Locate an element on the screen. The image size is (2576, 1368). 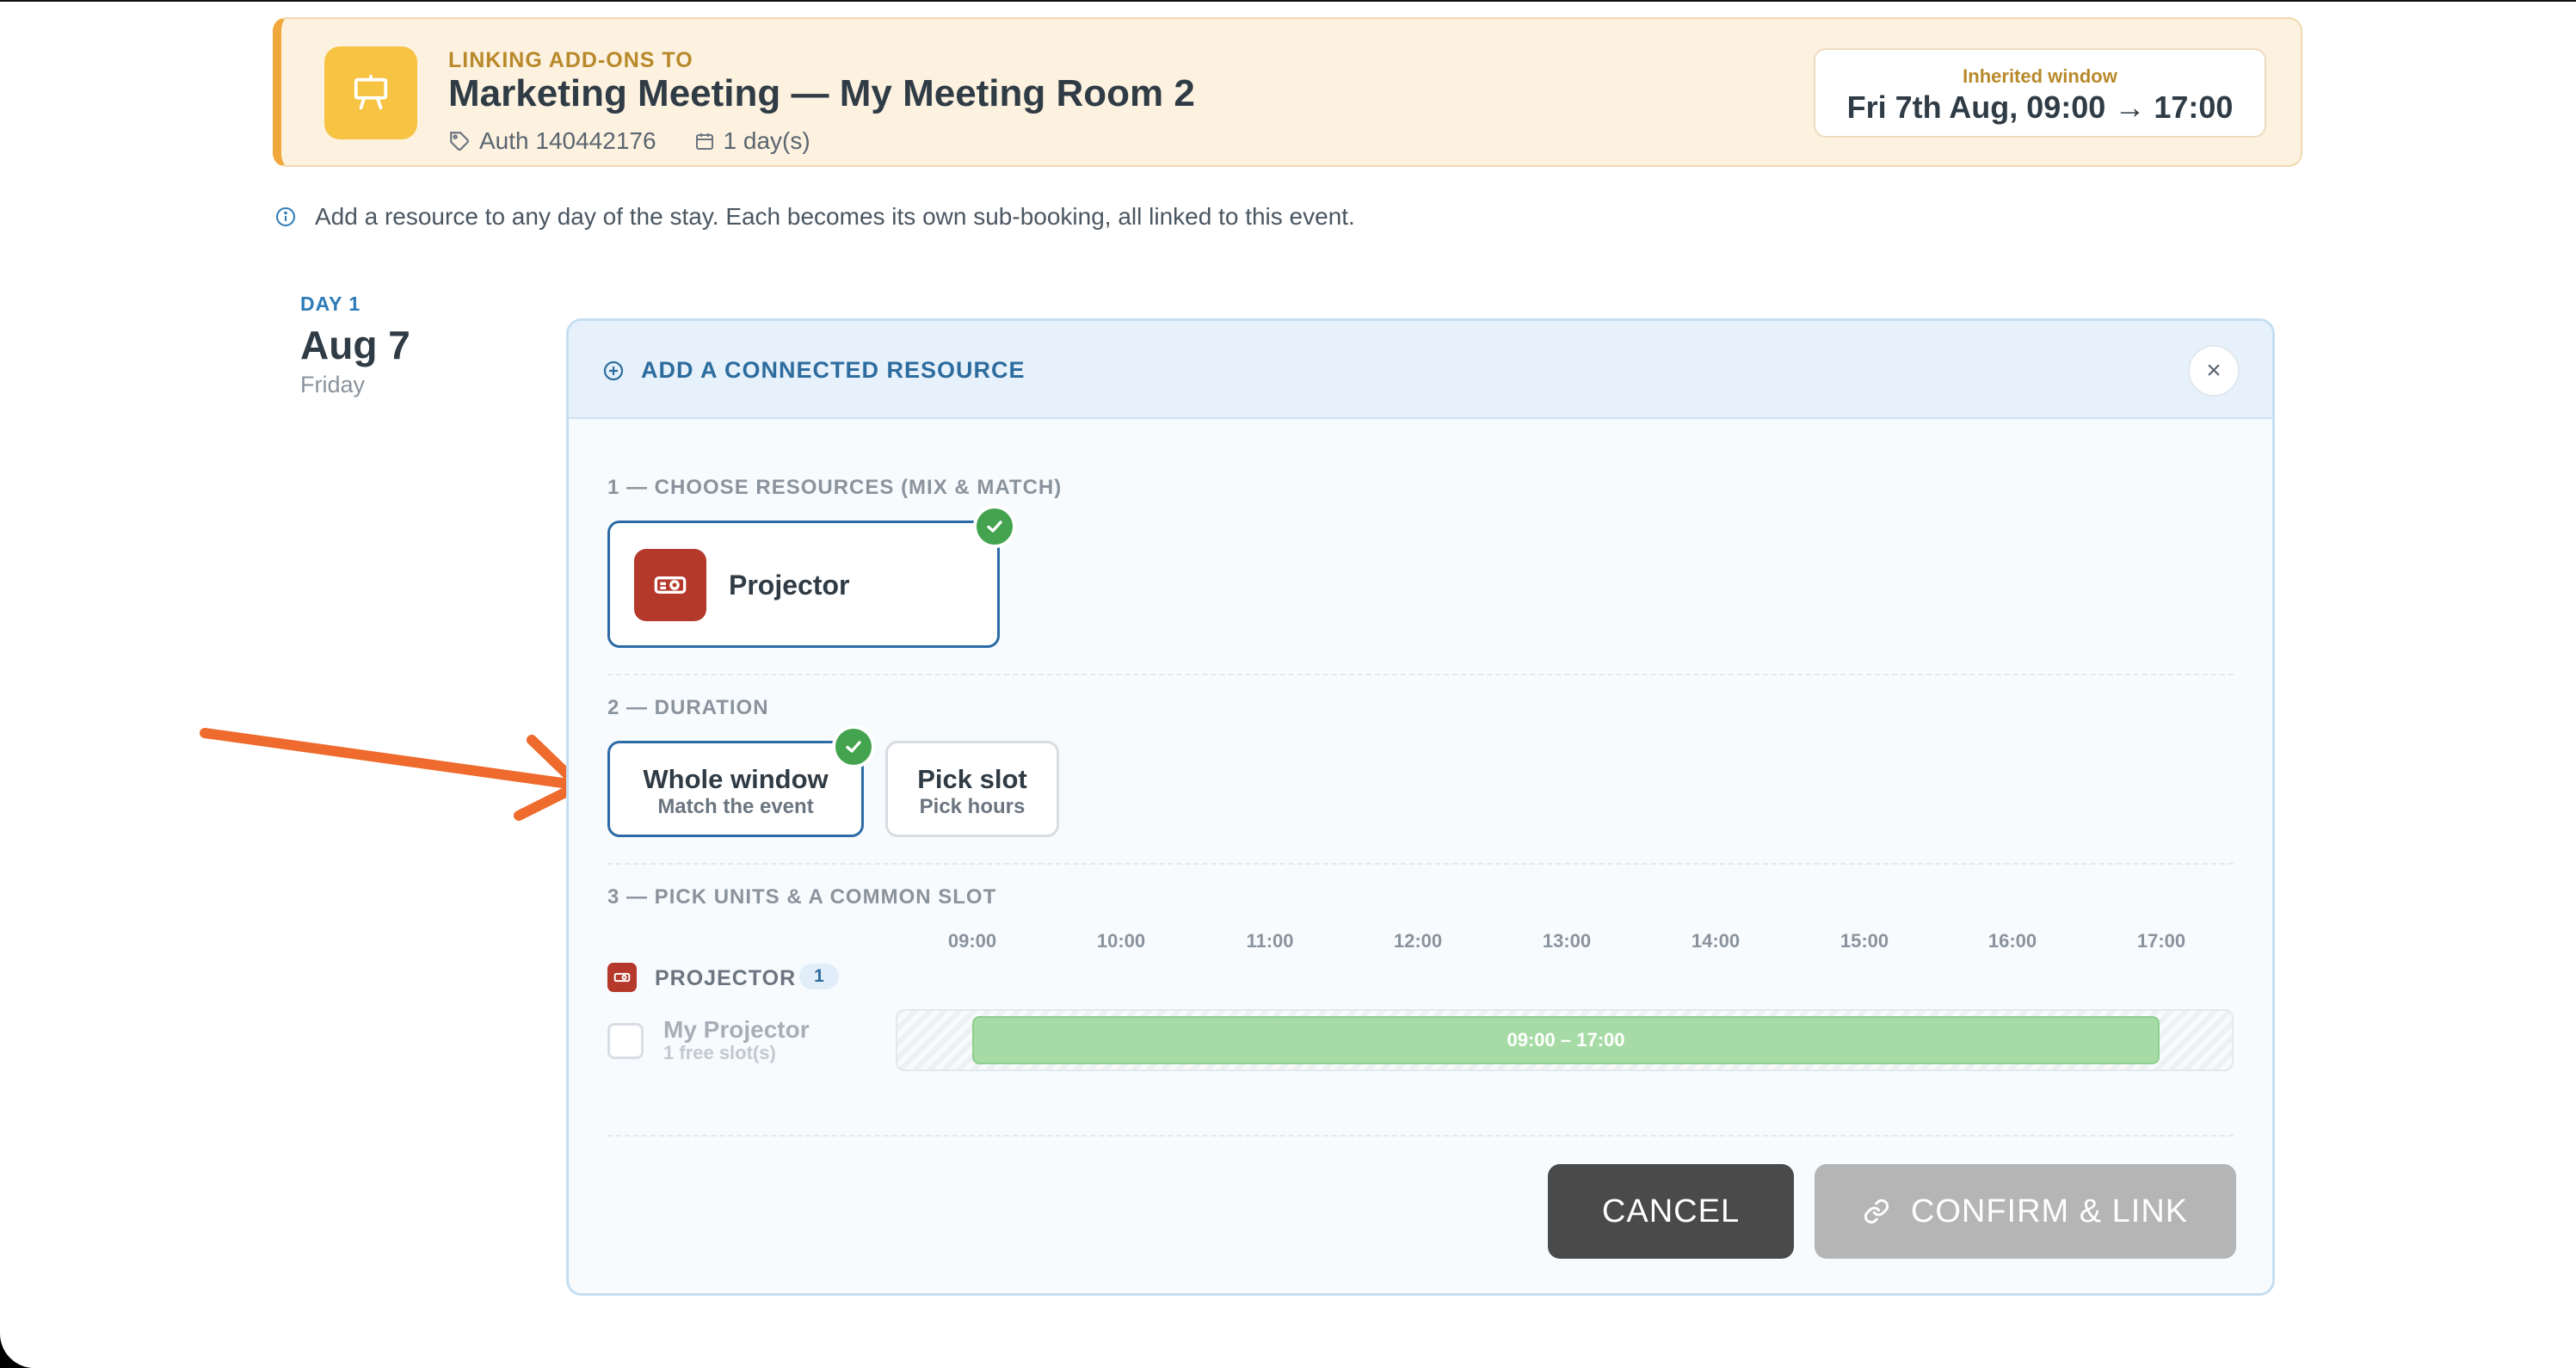
panel-title: ADD A CONNECTED RESOURCE is located at coordinates (814, 370).